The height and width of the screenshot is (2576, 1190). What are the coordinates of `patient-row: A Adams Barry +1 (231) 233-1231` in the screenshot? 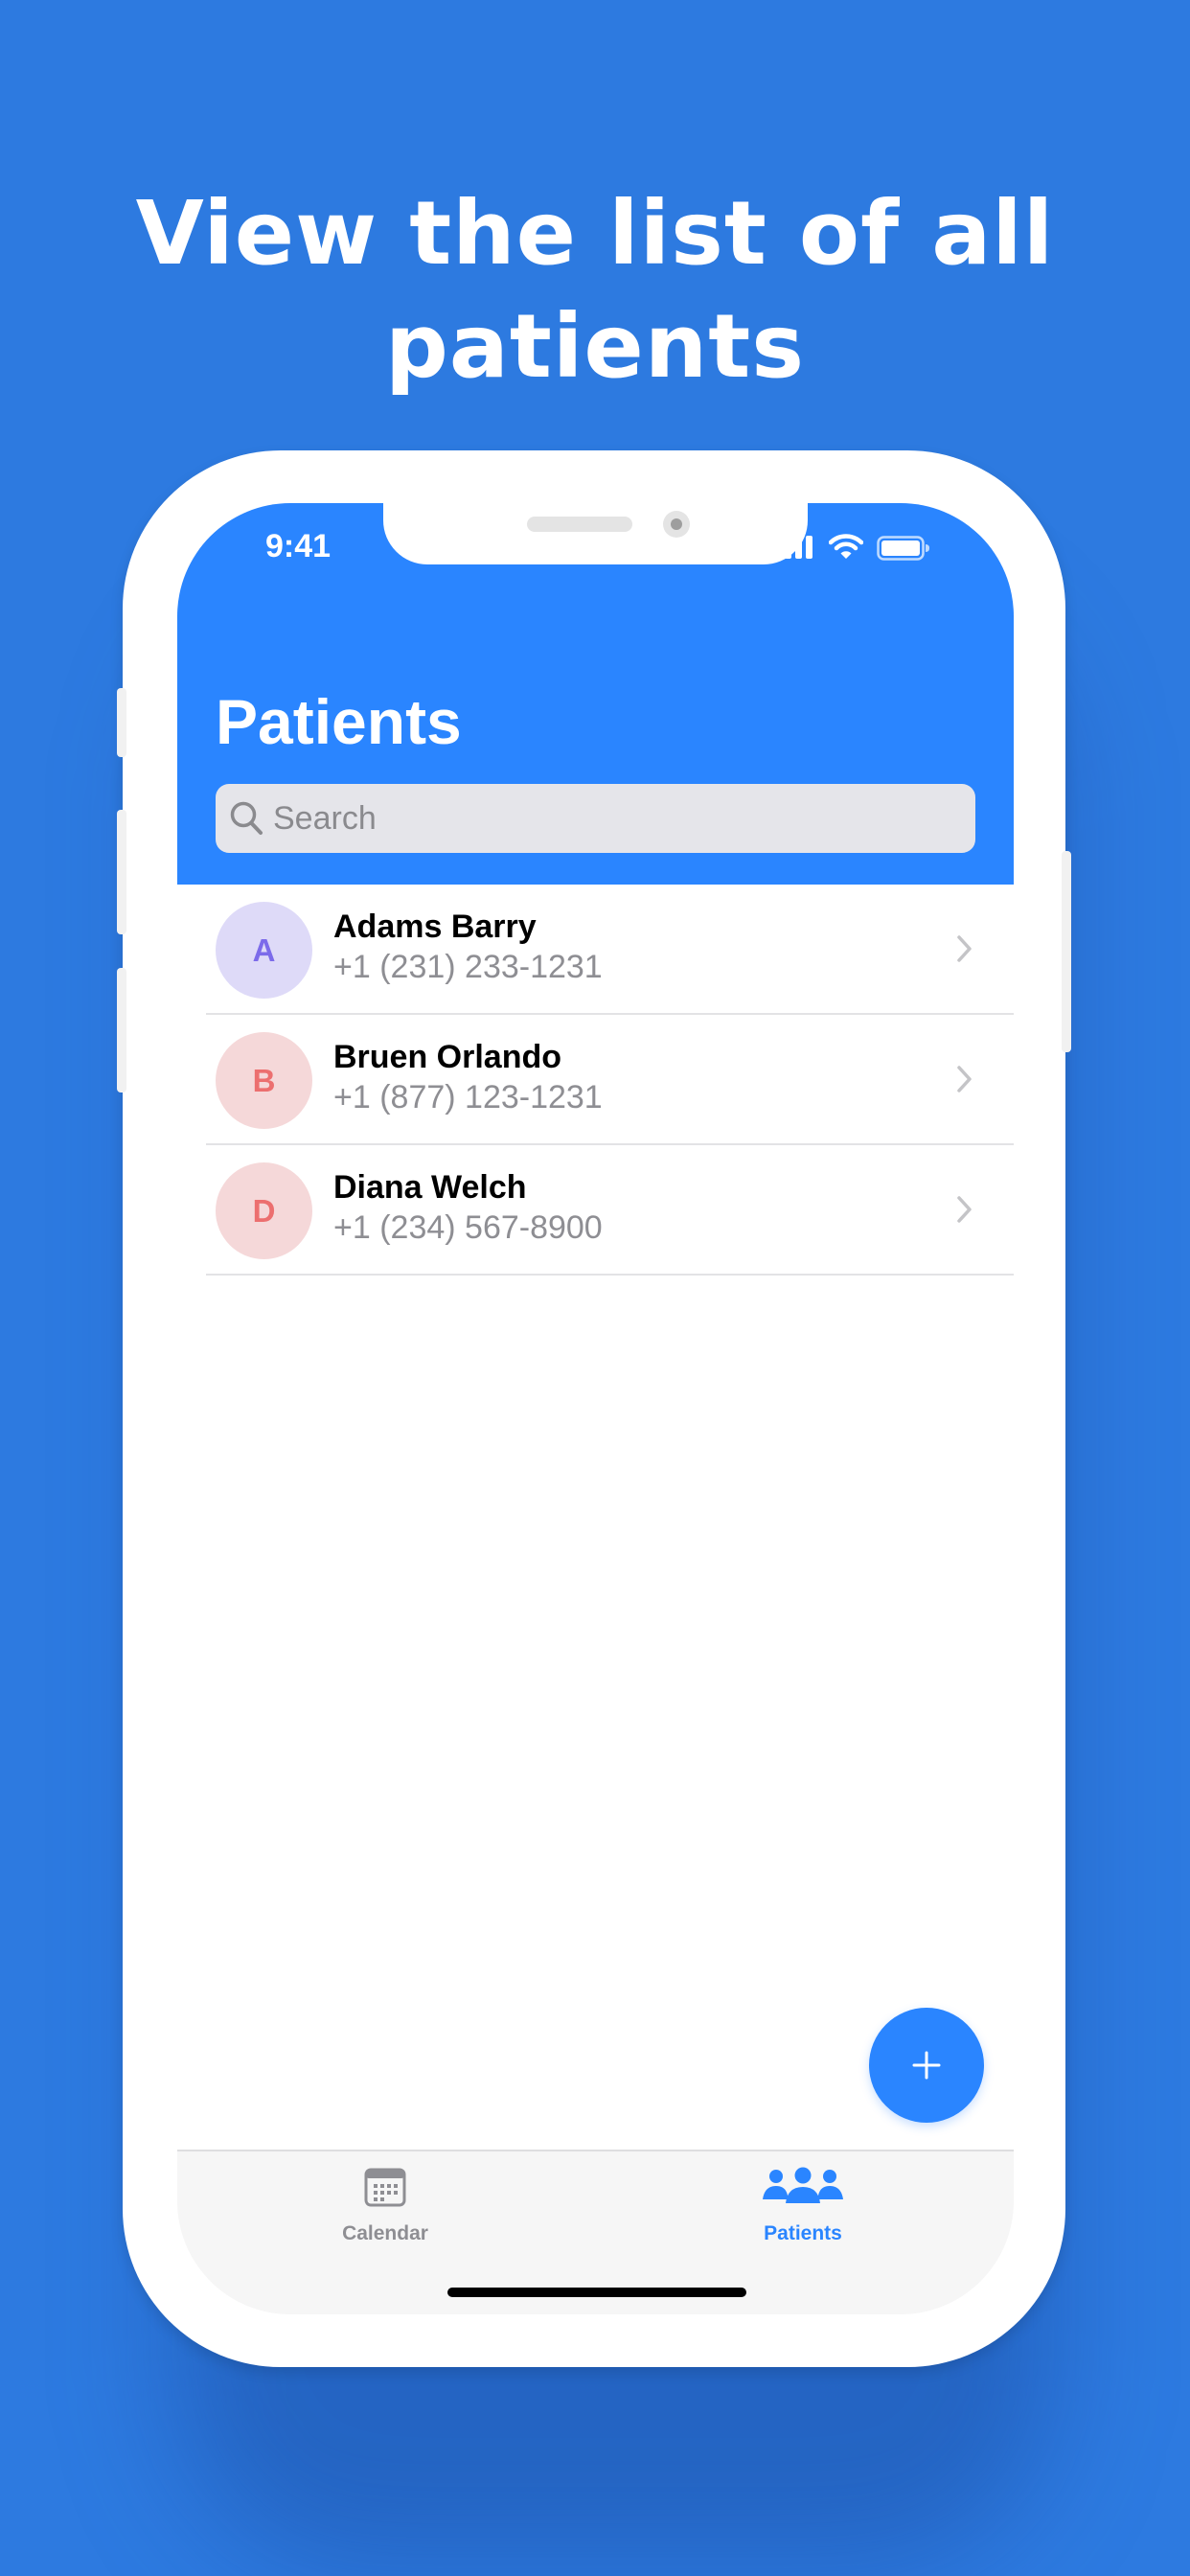 It's located at (595, 950).